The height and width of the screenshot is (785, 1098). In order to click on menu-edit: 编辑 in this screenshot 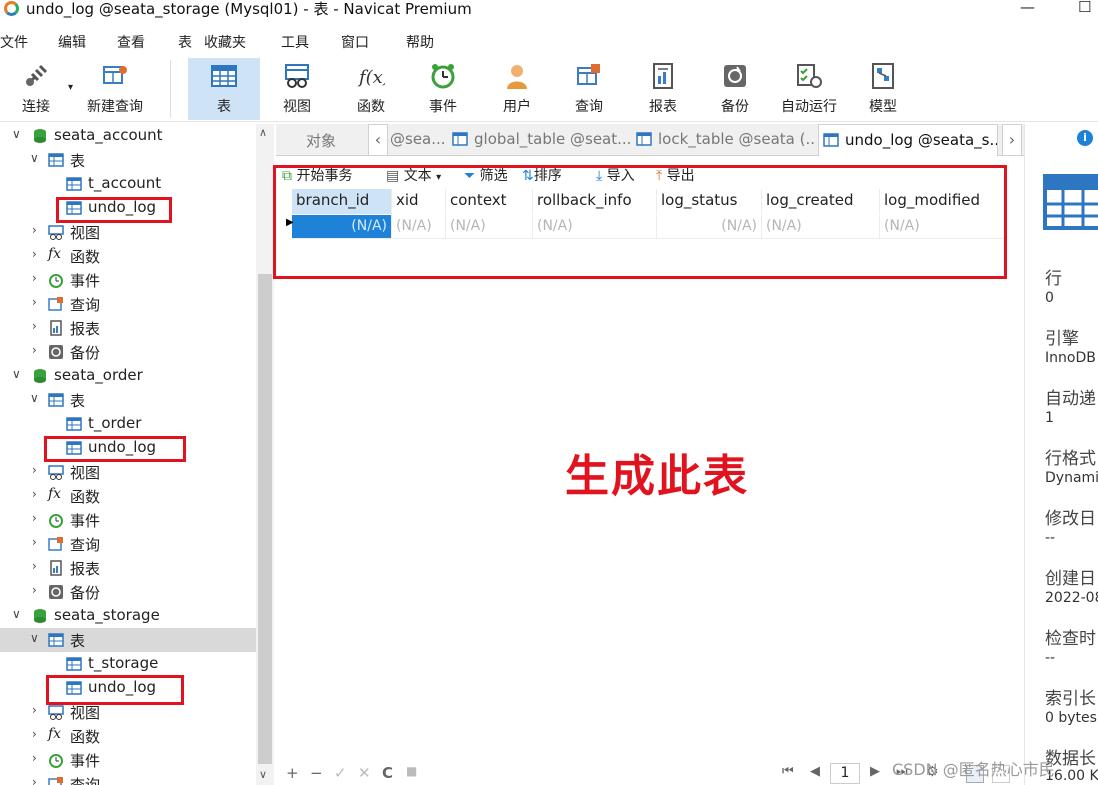, I will do `click(72, 42)`.